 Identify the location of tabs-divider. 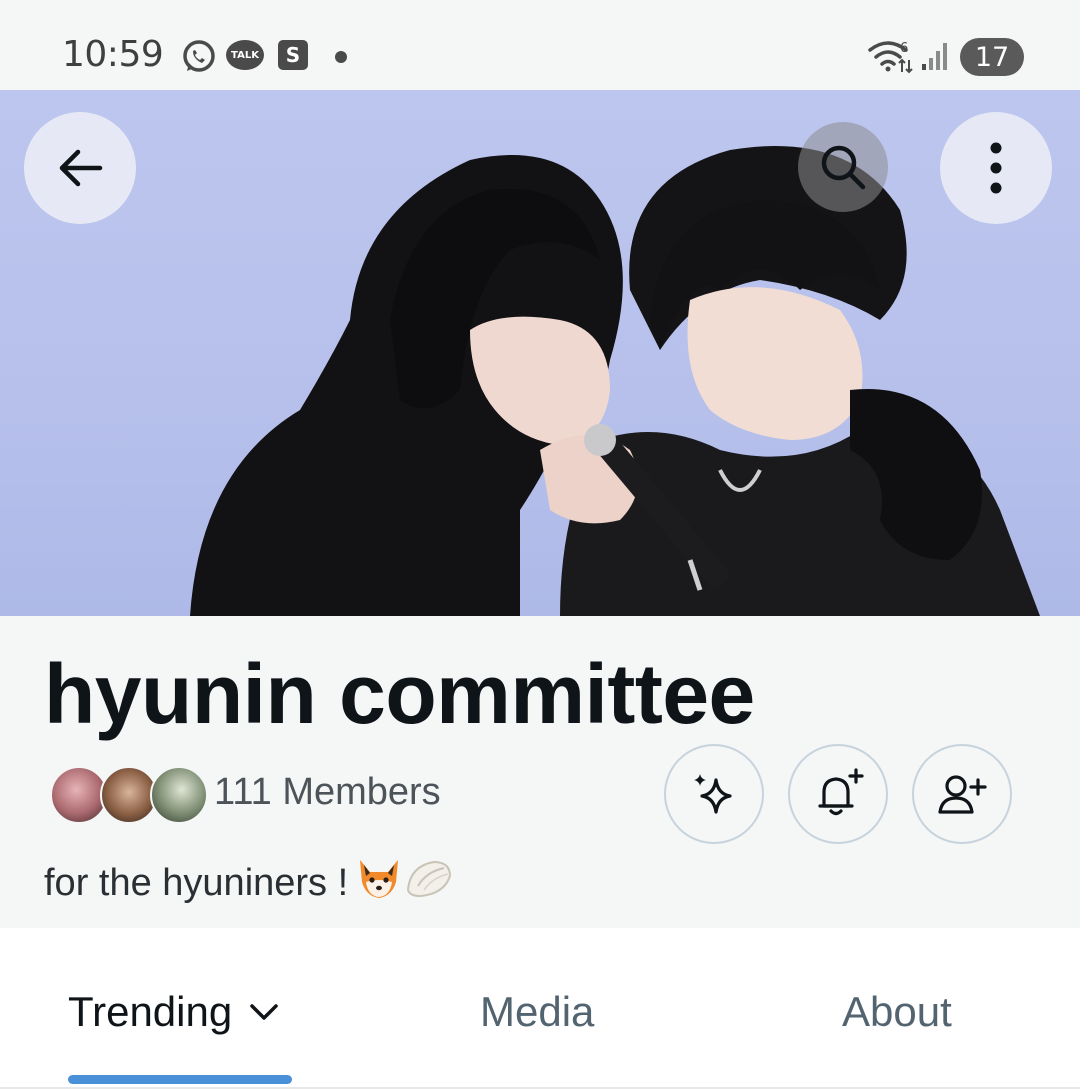
(540, 1088).